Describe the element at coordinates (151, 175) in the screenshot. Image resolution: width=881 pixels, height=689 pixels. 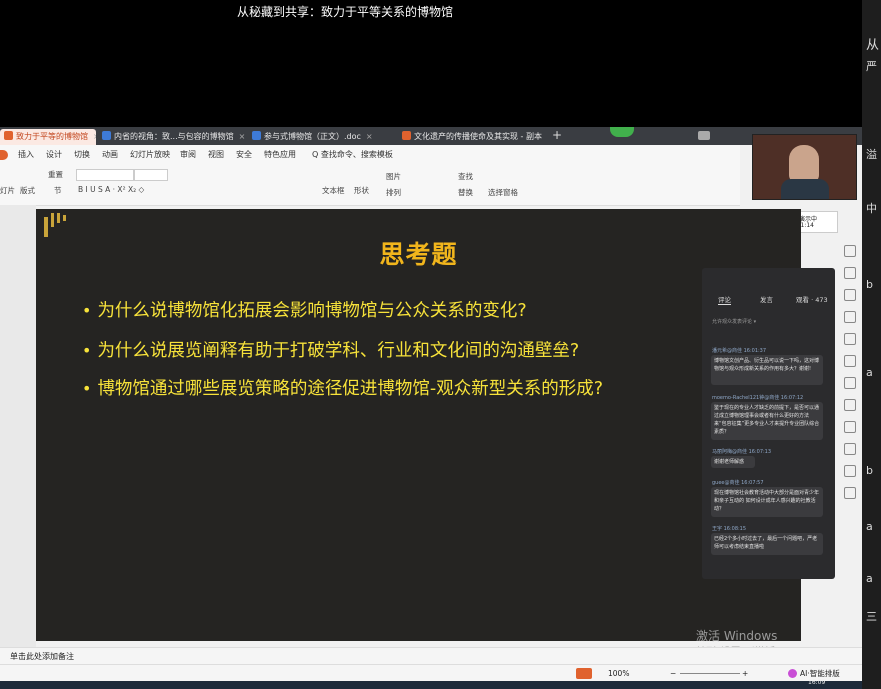
I see `font-size-select` at that location.